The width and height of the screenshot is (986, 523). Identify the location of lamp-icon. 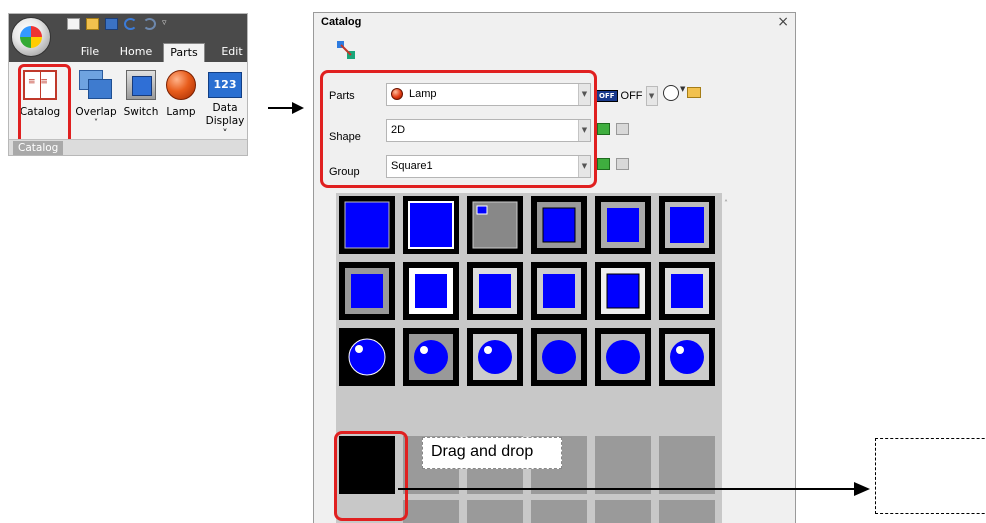
(181, 85).